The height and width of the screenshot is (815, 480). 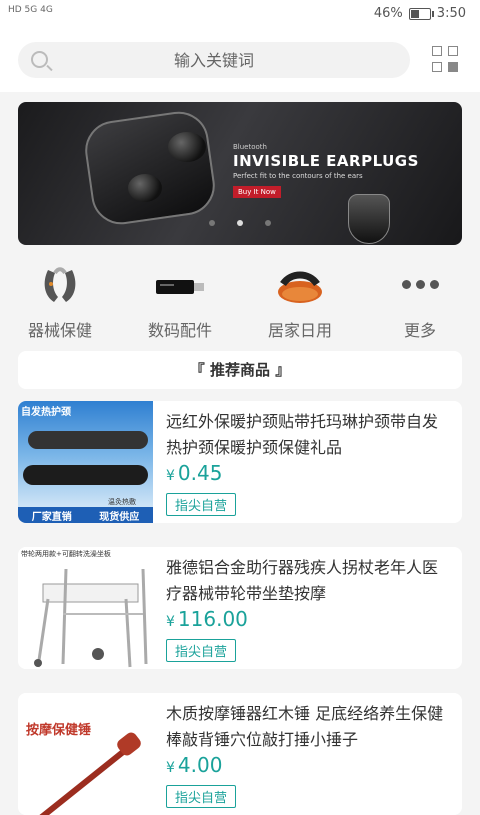 What do you see at coordinates (150, 168) in the screenshot?
I see `earbud-case-image` at bounding box center [150, 168].